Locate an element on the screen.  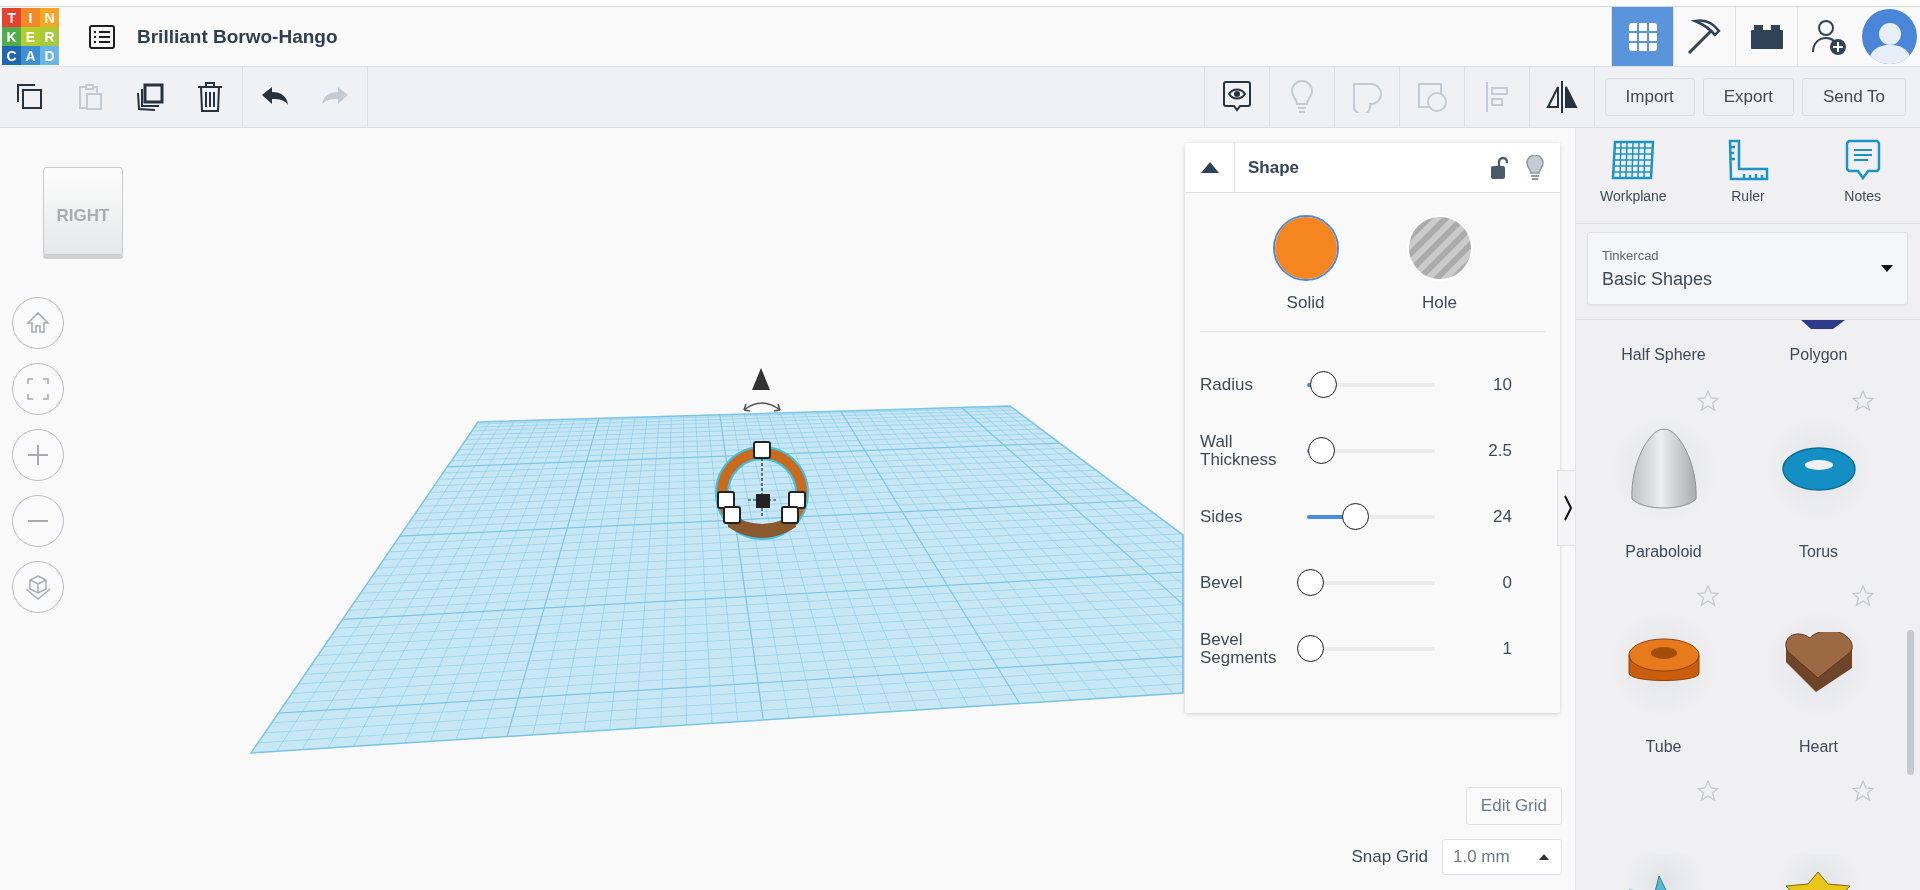
logo-letter: C is located at coordinates (11, 55).